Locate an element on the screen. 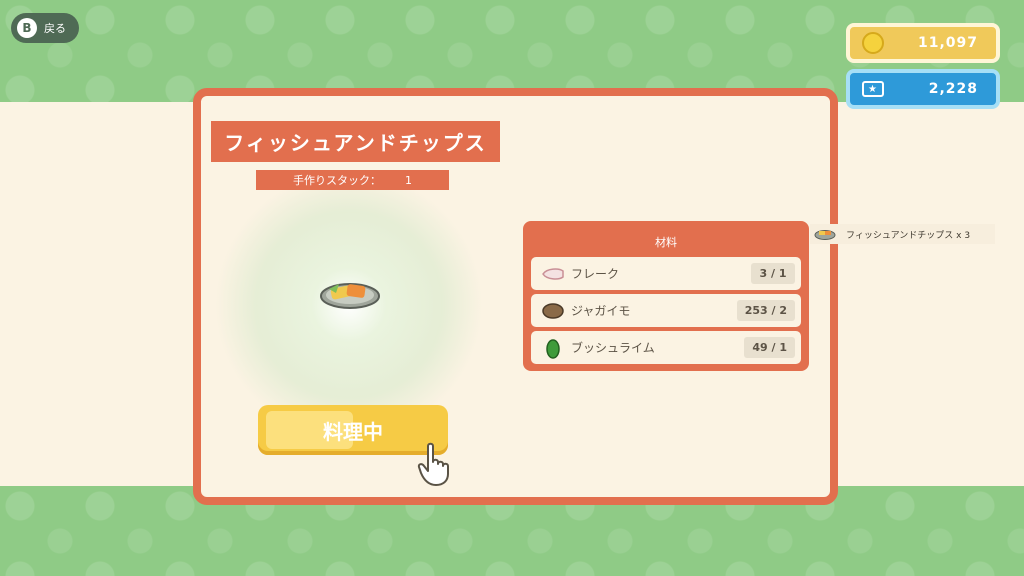  stack-value: 1 is located at coordinates (408, 180).